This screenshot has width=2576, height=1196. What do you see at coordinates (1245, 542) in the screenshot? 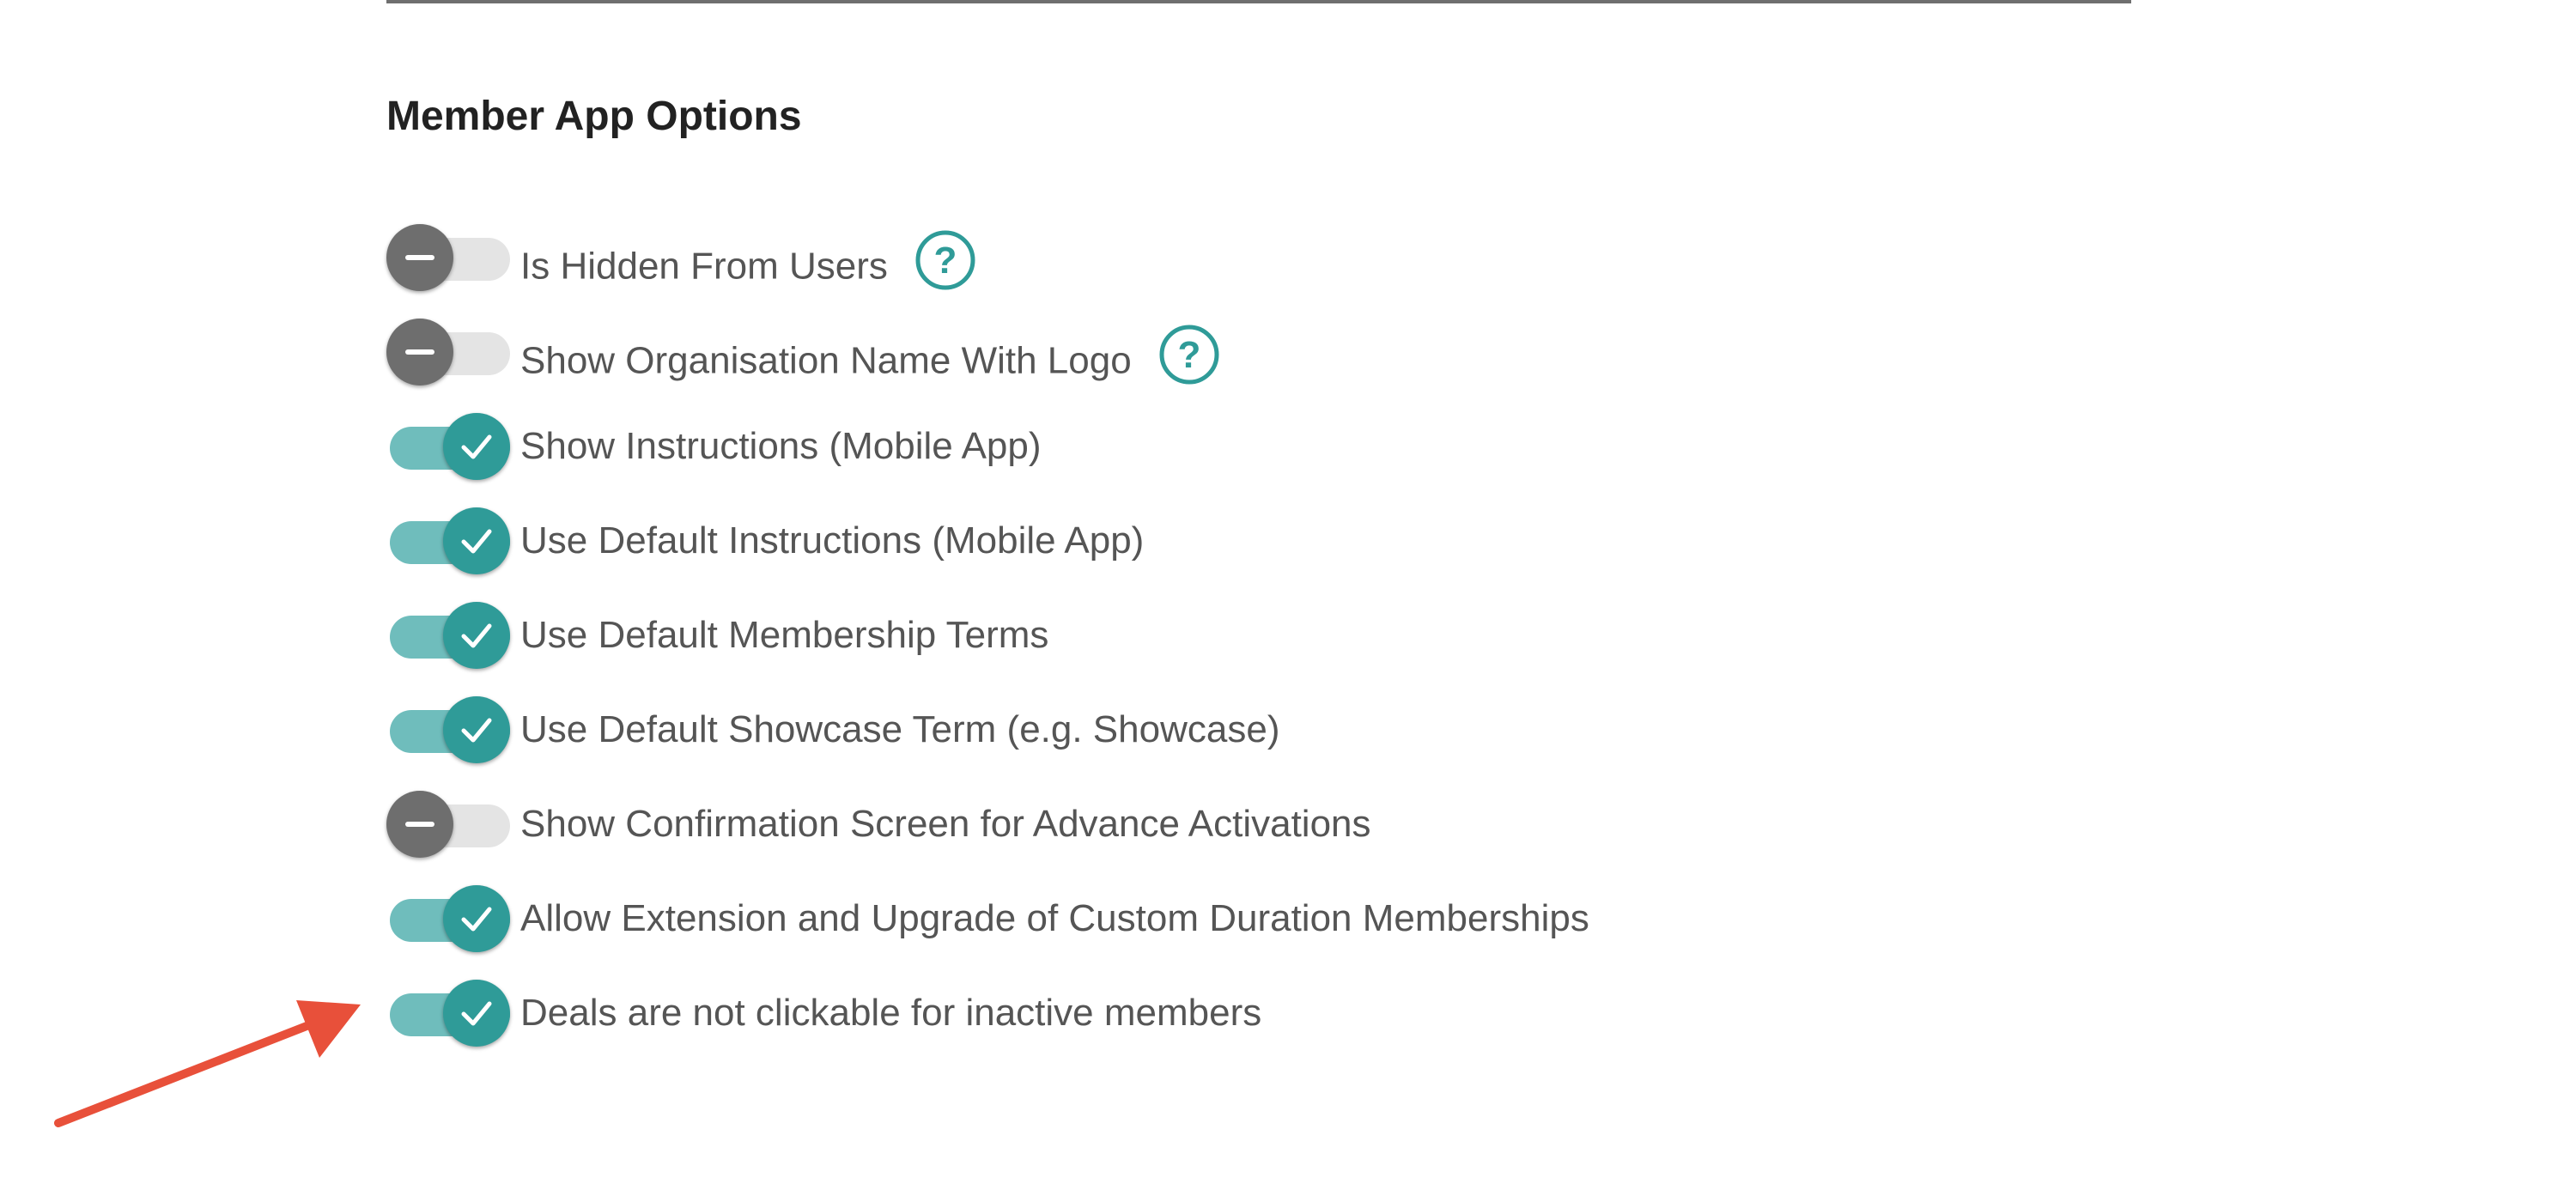
I see `option-row: Use Default Instructions (Mobile App)` at bounding box center [1245, 542].